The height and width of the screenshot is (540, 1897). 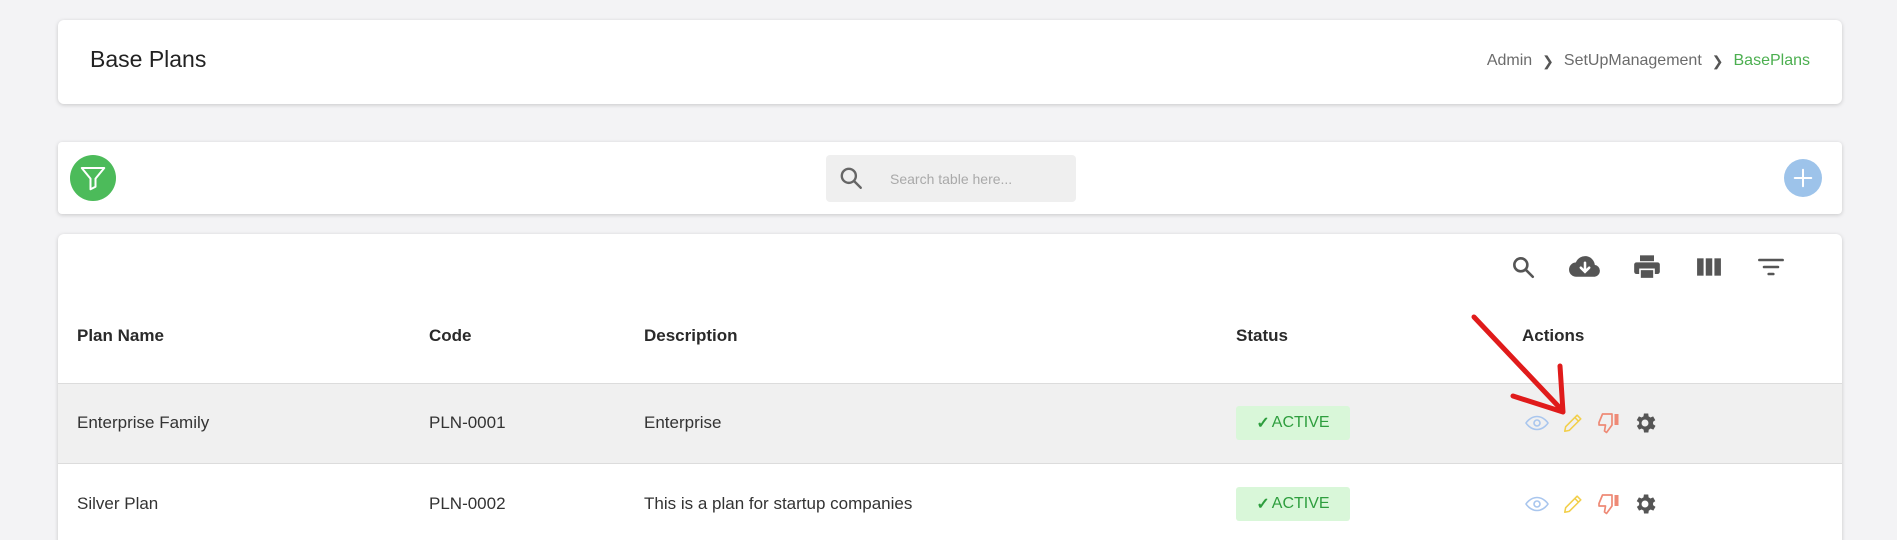 I want to click on table-search, so click(x=951, y=178).